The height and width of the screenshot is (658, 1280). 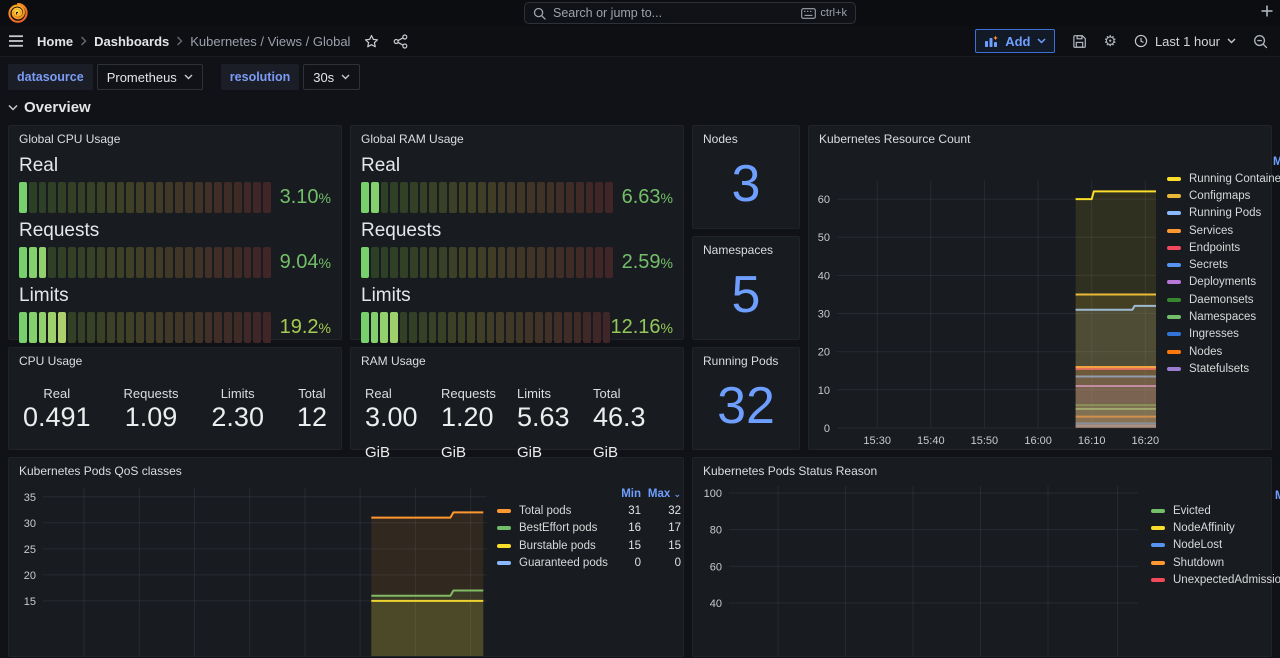 What do you see at coordinates (479, 425) in the screenshot?
I see `stat: Requests 1.20 GiB` at bounding box center [479, 425].